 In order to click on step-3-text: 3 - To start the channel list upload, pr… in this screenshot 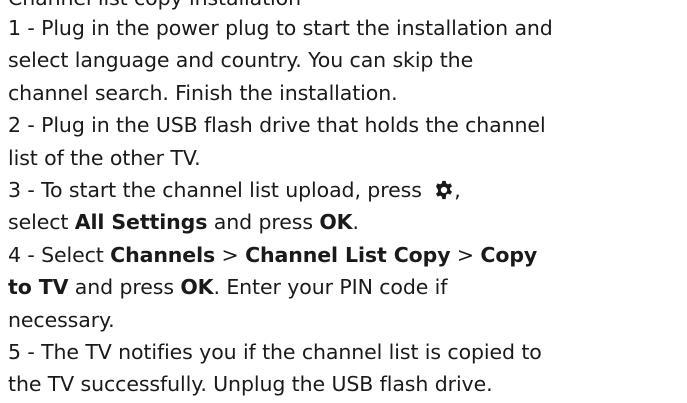, I will do `click(218, 190)`.